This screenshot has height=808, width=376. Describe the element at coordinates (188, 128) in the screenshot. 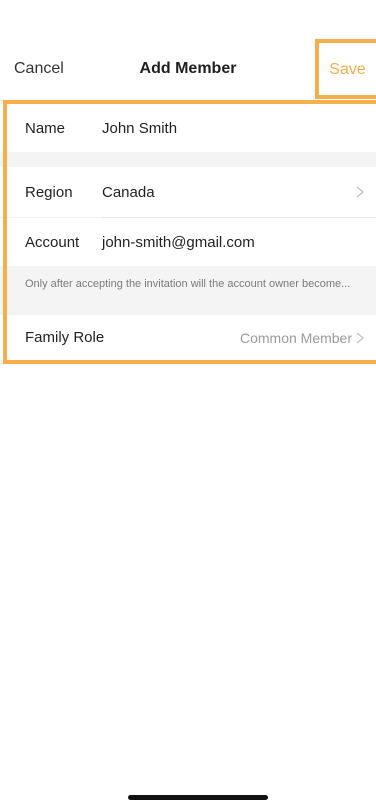

I see `name-row: Name John Smith` at that location.